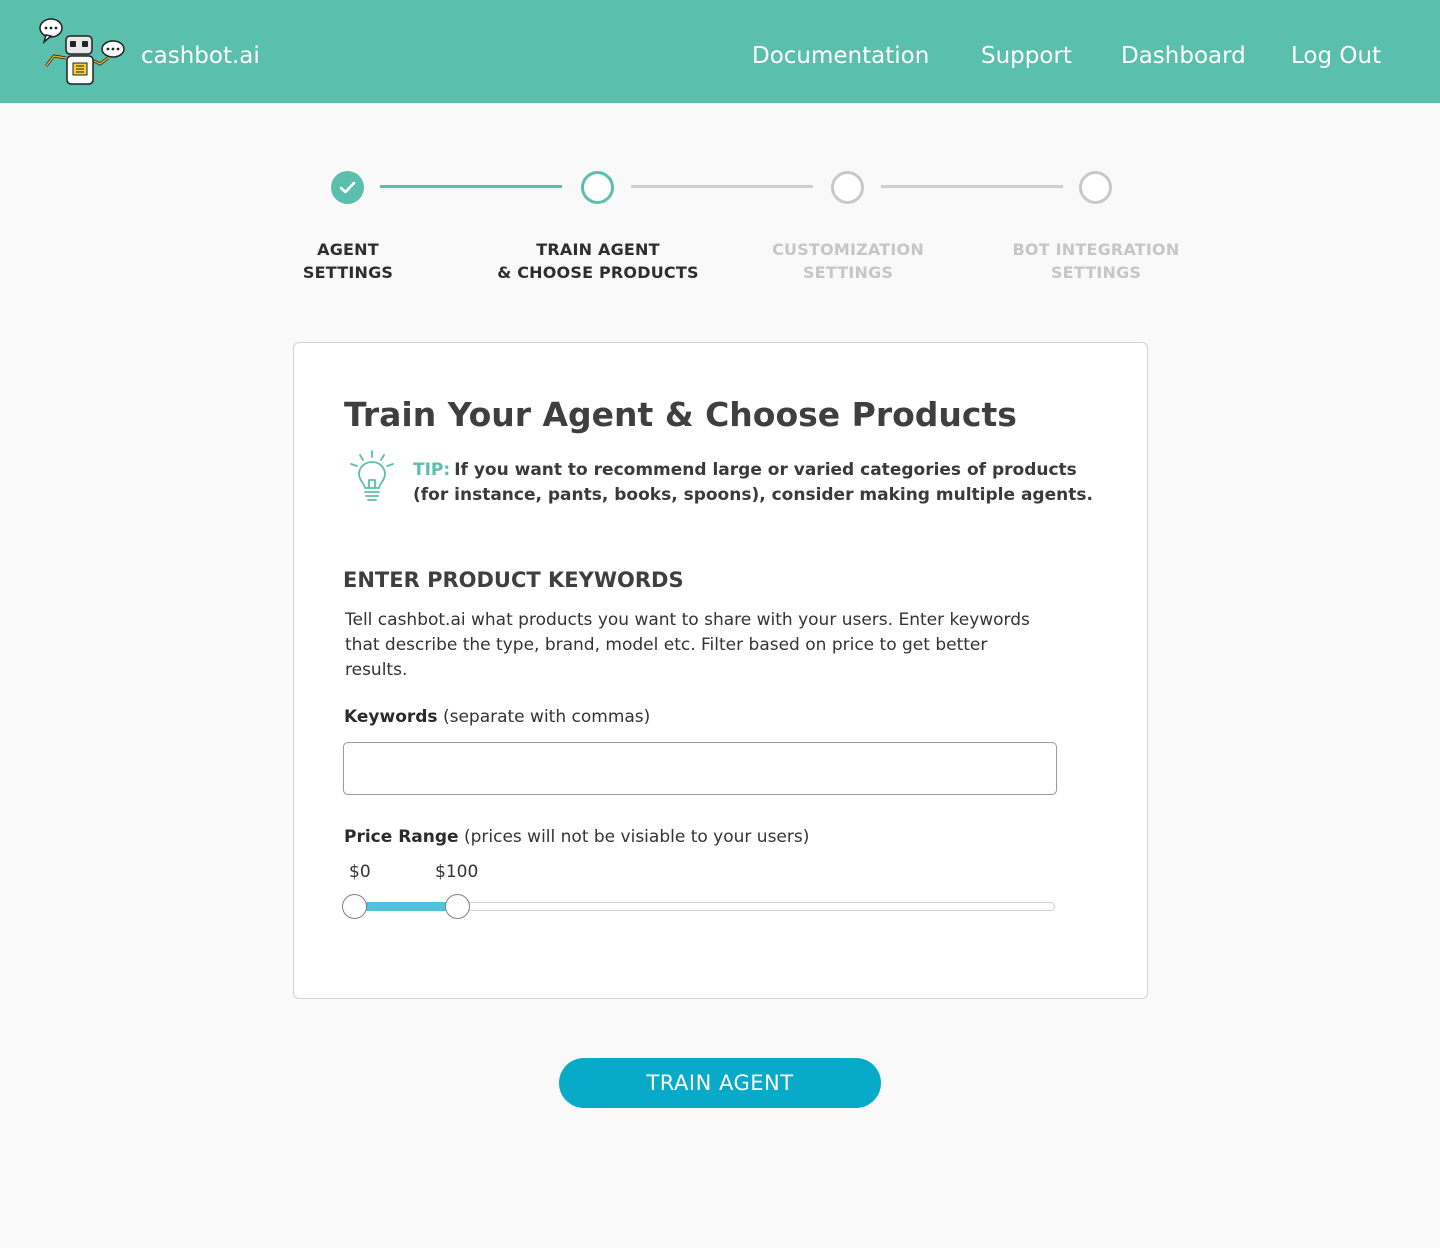  What do you see at coordinates (457, 906) in the screenshot?
I see `price-slider-max-handle` at bounding box center [457, 906].